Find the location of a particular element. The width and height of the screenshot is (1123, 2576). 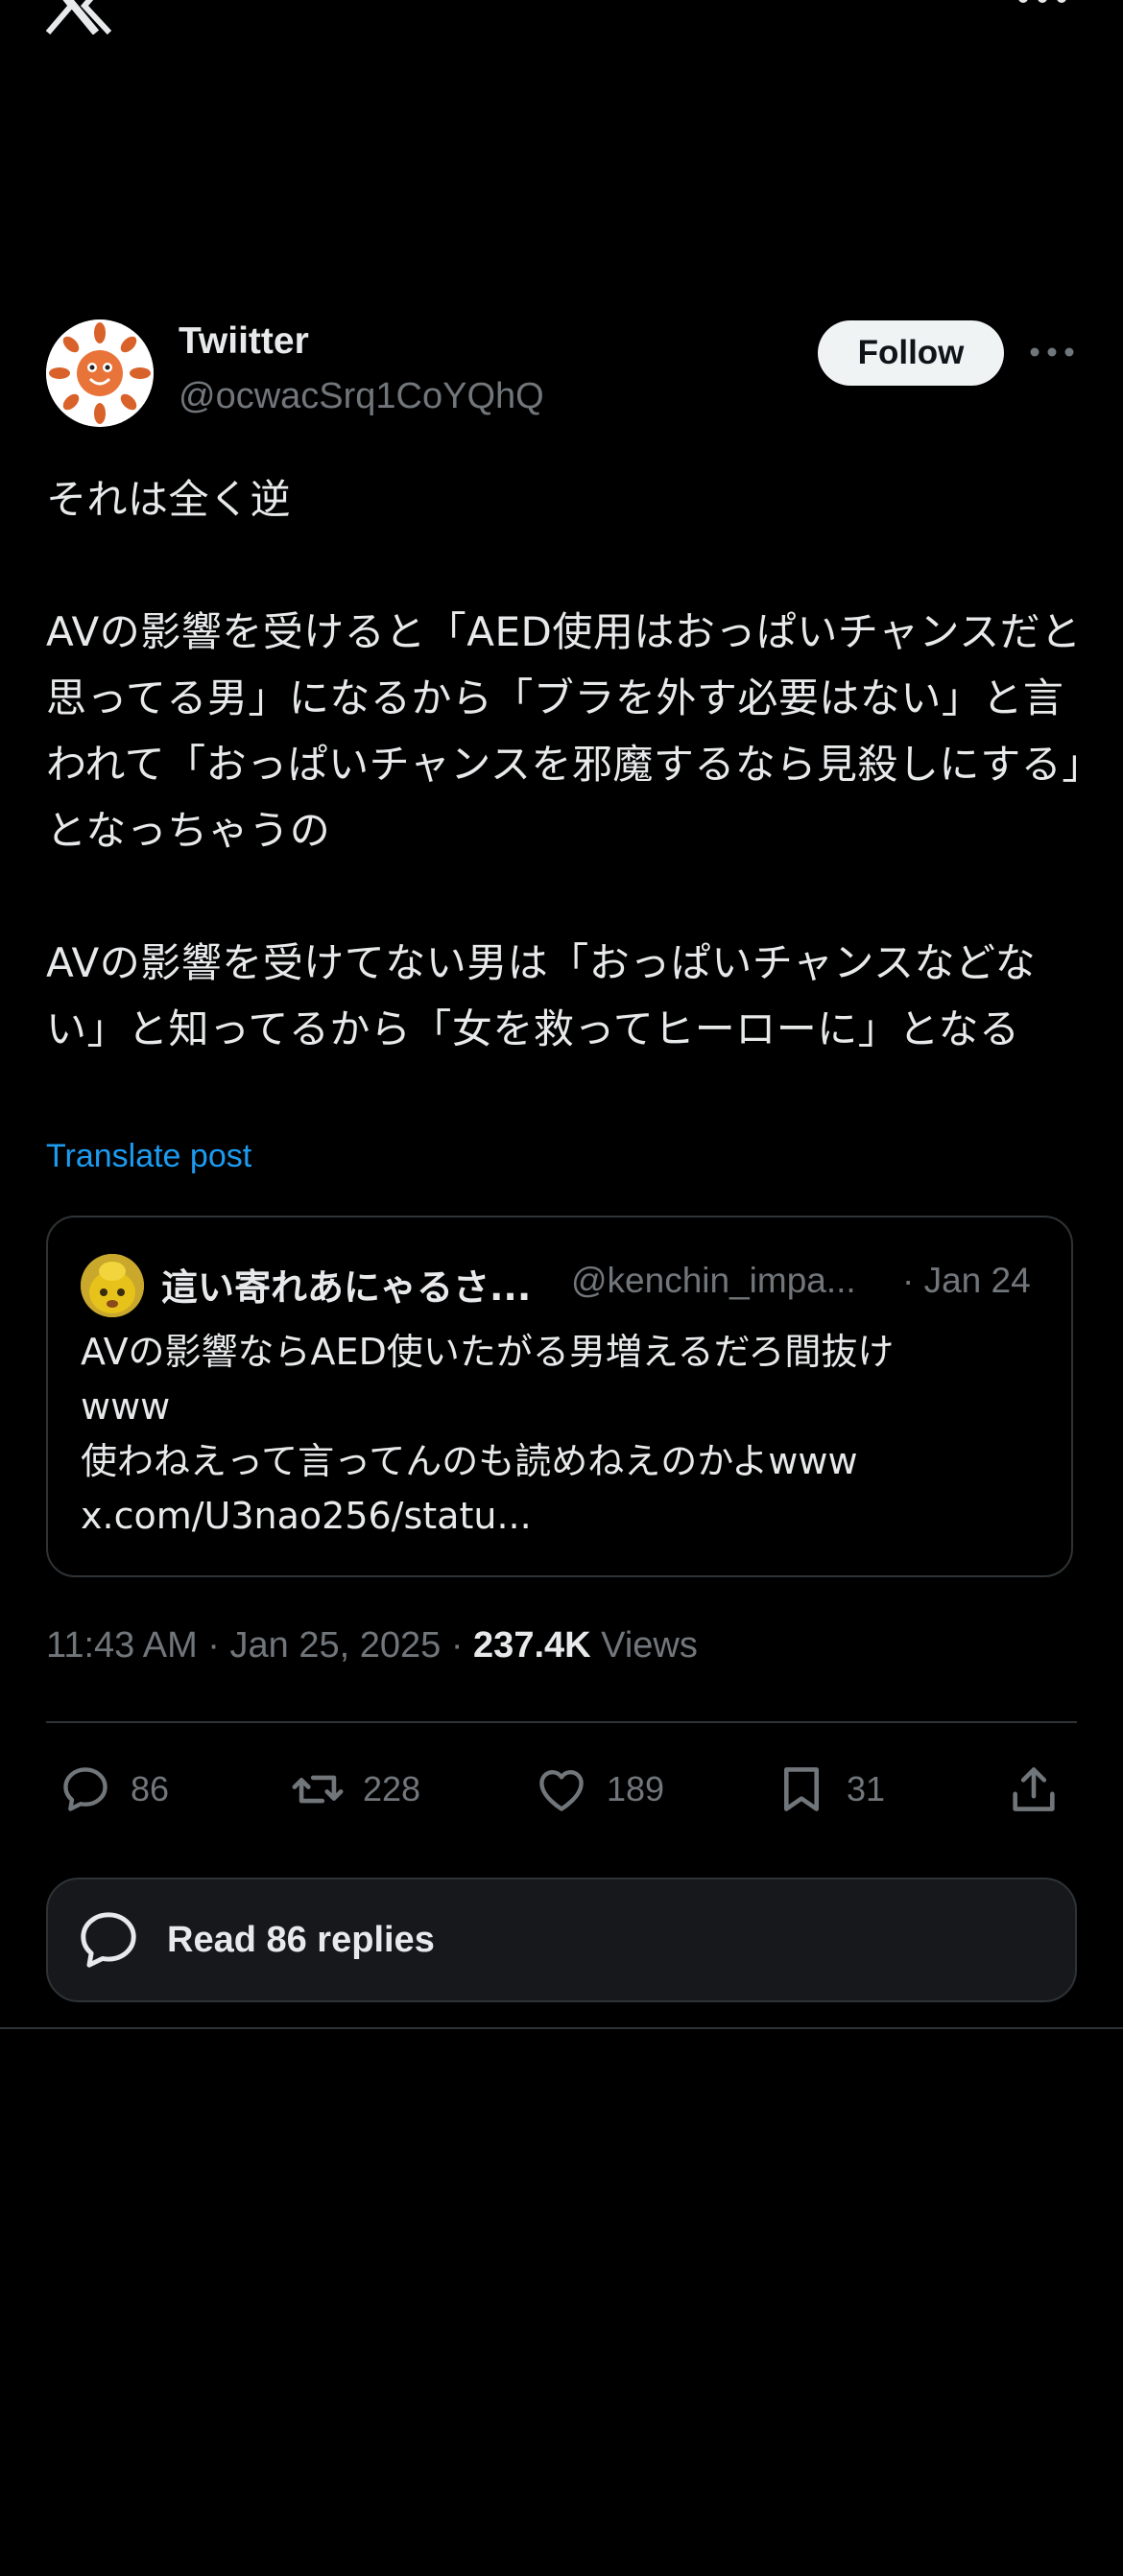

follow-button: Follow is located at coordinates (911, 353).